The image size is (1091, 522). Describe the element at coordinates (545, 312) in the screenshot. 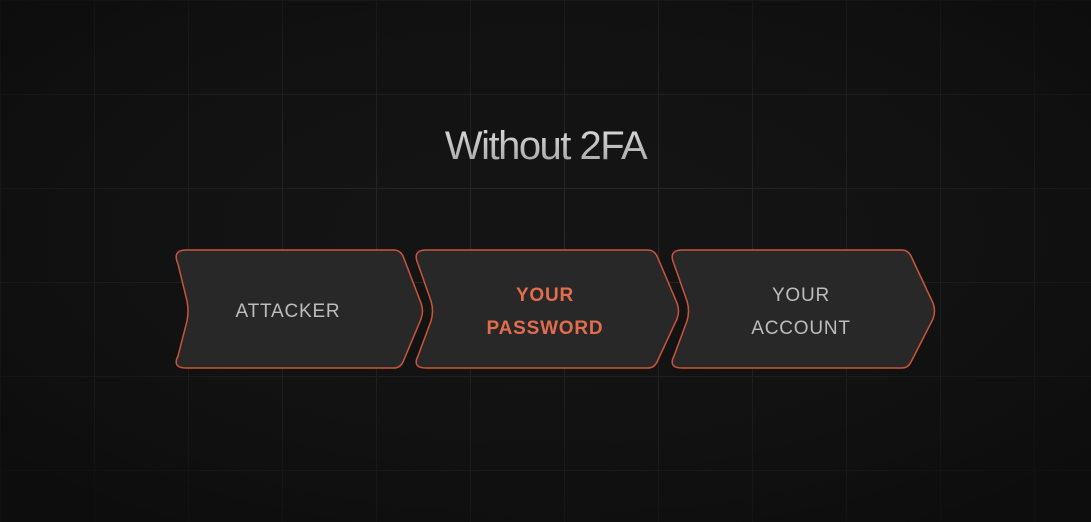

I see `step-label-your-password: YOUR PASSWORD` at that location.